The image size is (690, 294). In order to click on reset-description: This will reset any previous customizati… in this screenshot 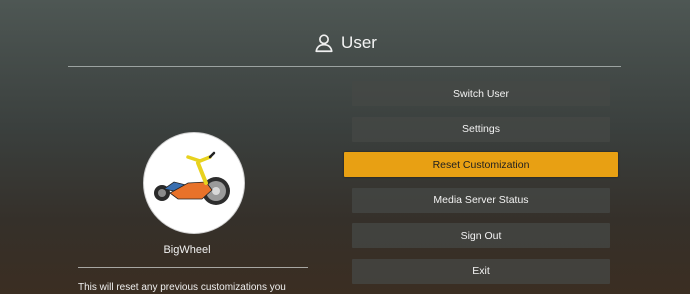, I will do `click(182, 287)`.